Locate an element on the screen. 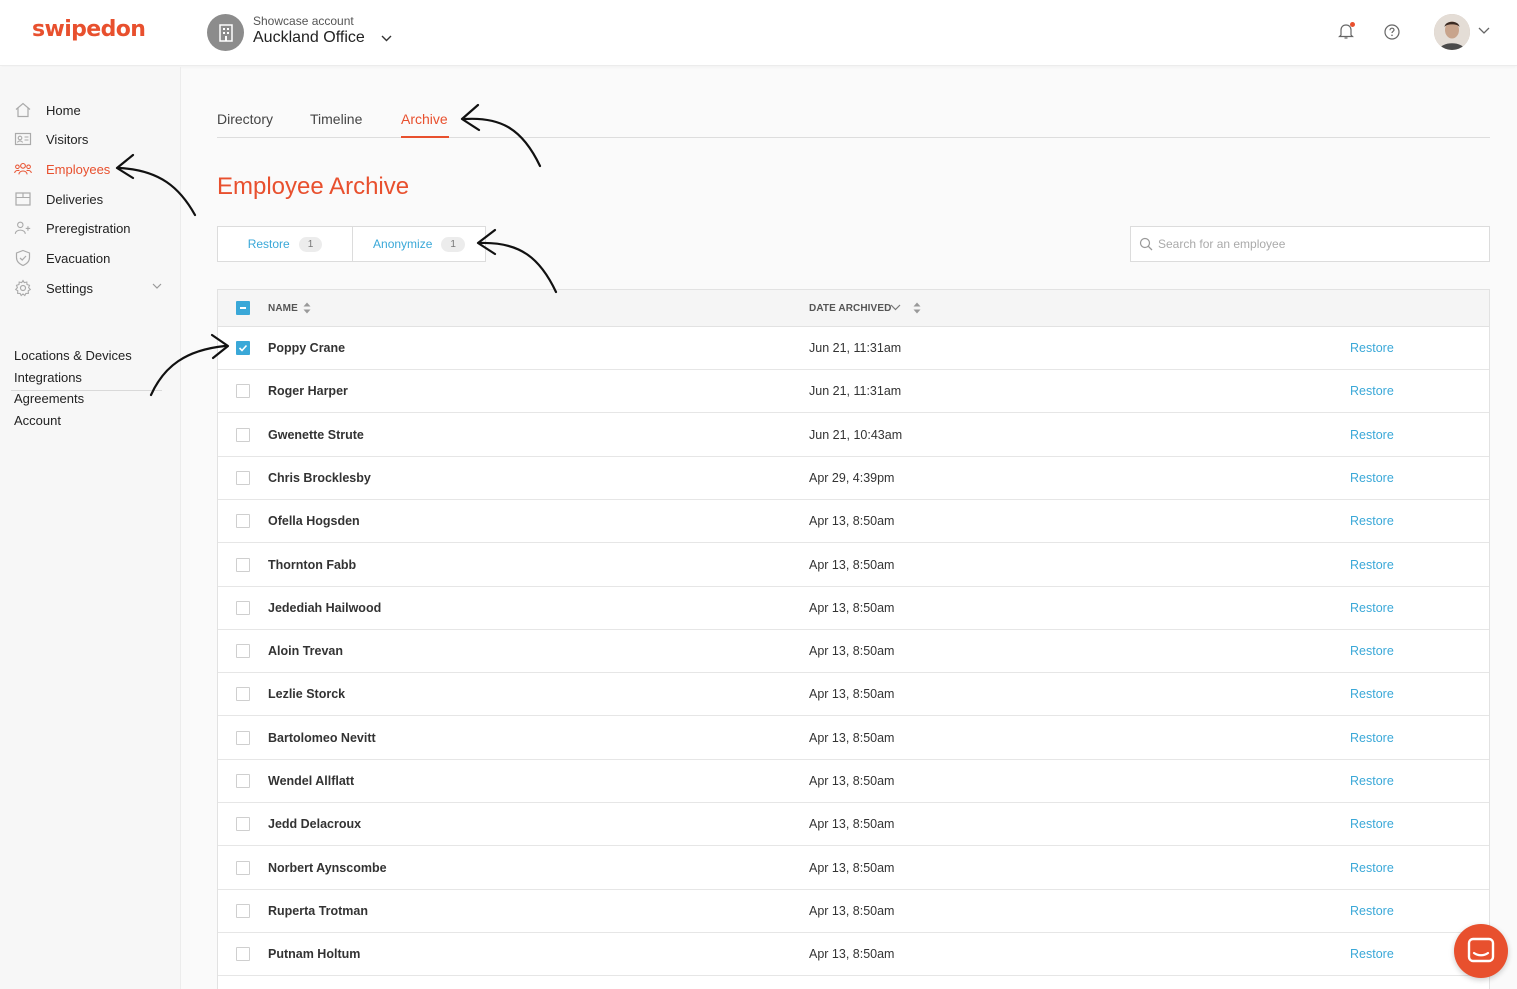 Image resolution: width=1517 pixels, height=989 pixels. table-row: Gwenette Strute Jun 21, 10:43am Restore is located at coordinates (853, 435).